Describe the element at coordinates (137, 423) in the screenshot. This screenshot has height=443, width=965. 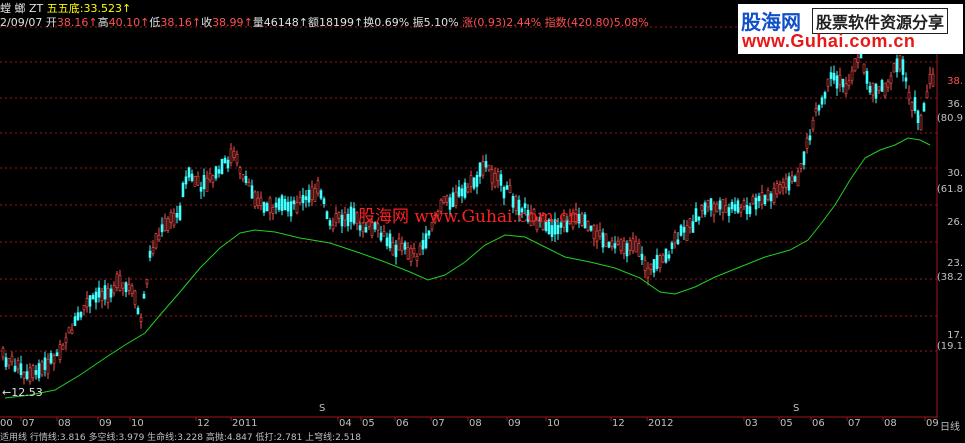
I see `date-axis-label: 10` at that location.